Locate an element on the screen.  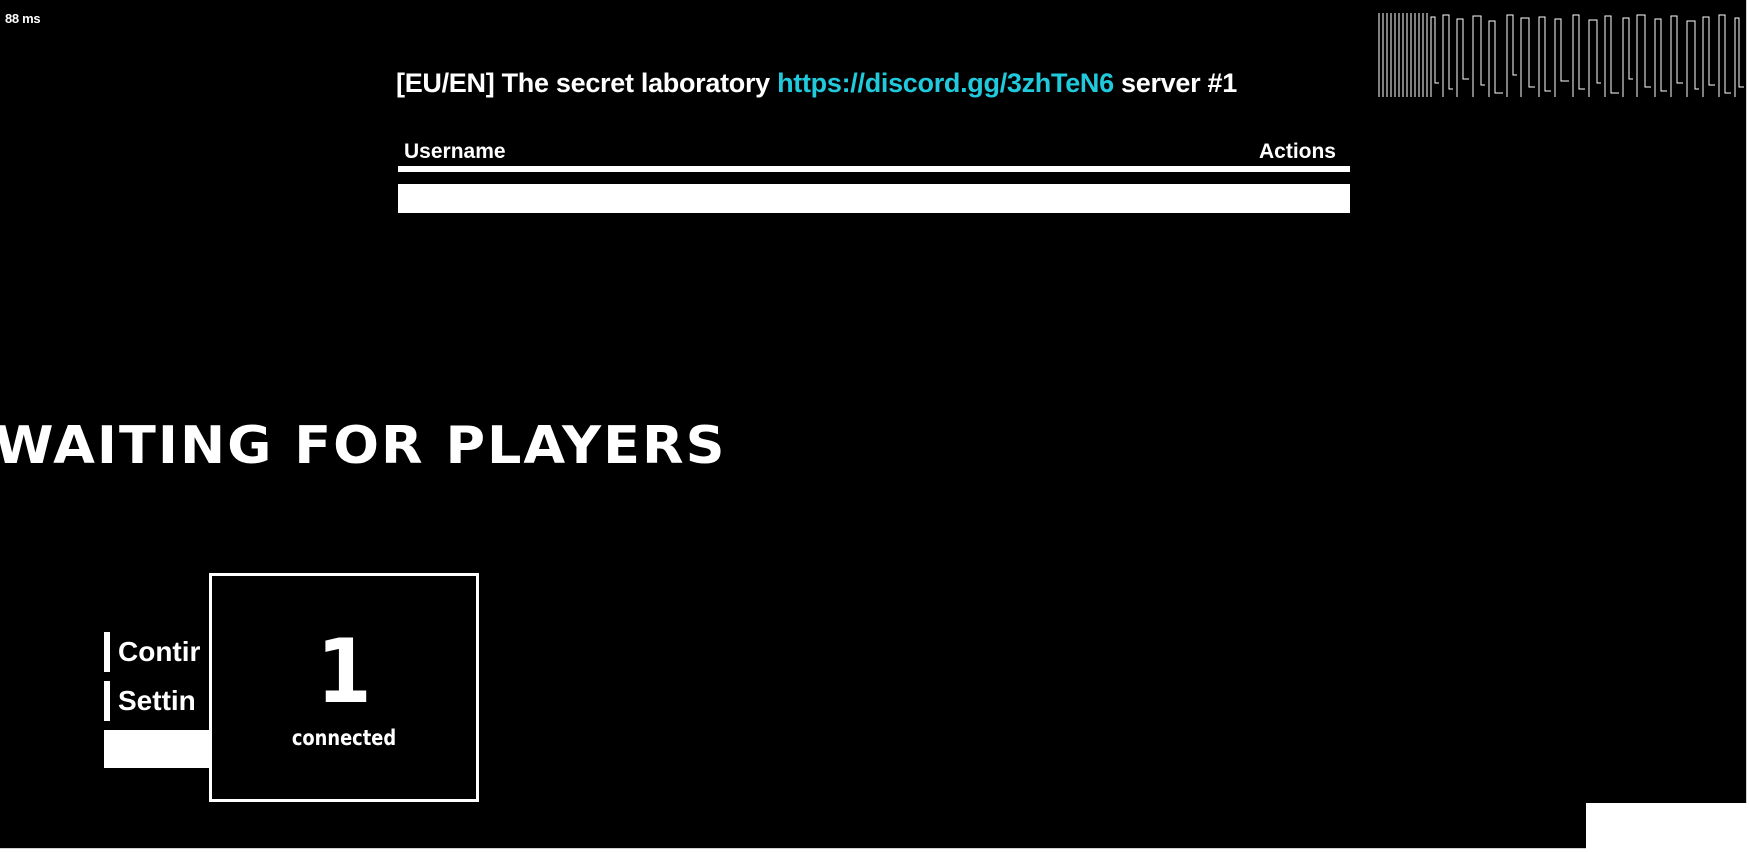
username-column-header: Username is located at coordinates (455, 151).